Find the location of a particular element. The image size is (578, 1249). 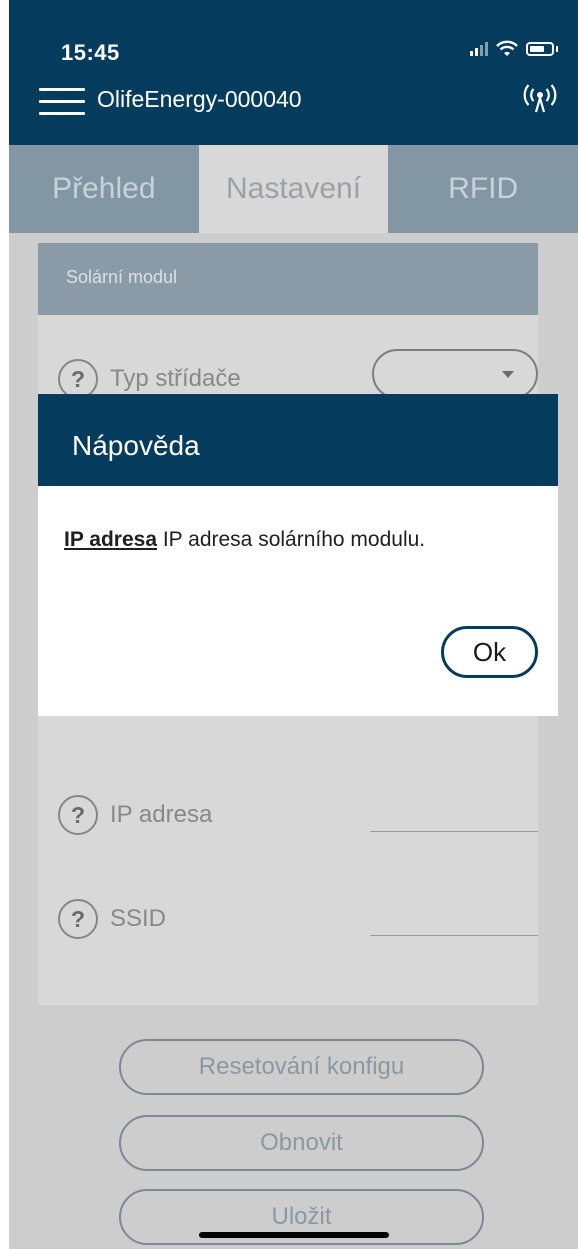

ssid-row: ? SSID is located at coordinates (298, 919).